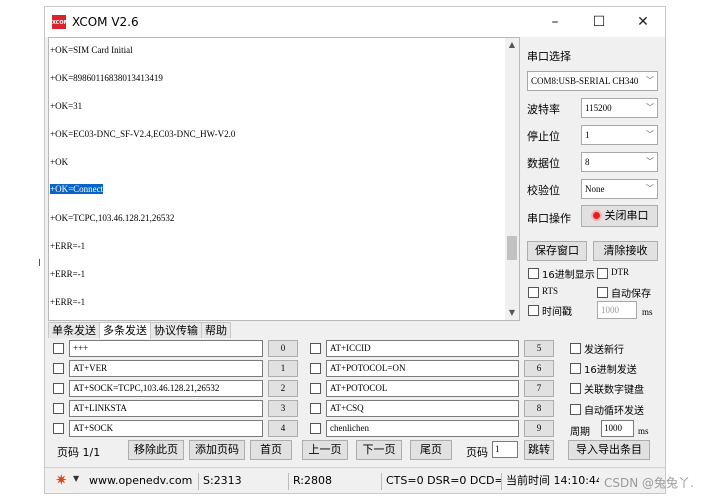  I want to click on minimize-button: –, so click(555, 22).